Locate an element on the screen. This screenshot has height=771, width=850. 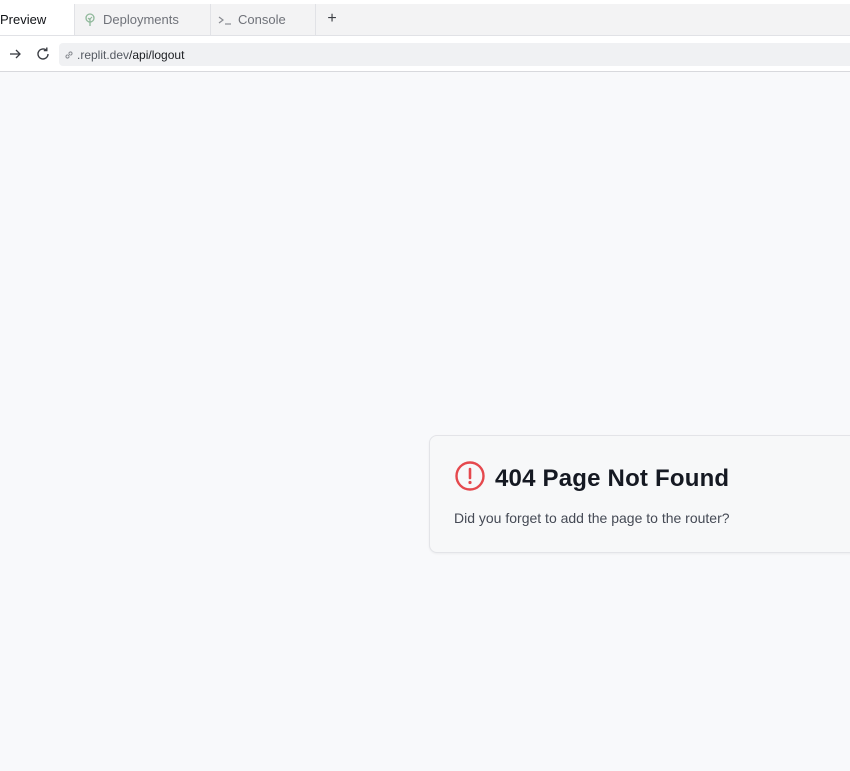
tab-preview: Preview is located at coordinates (37, 19).